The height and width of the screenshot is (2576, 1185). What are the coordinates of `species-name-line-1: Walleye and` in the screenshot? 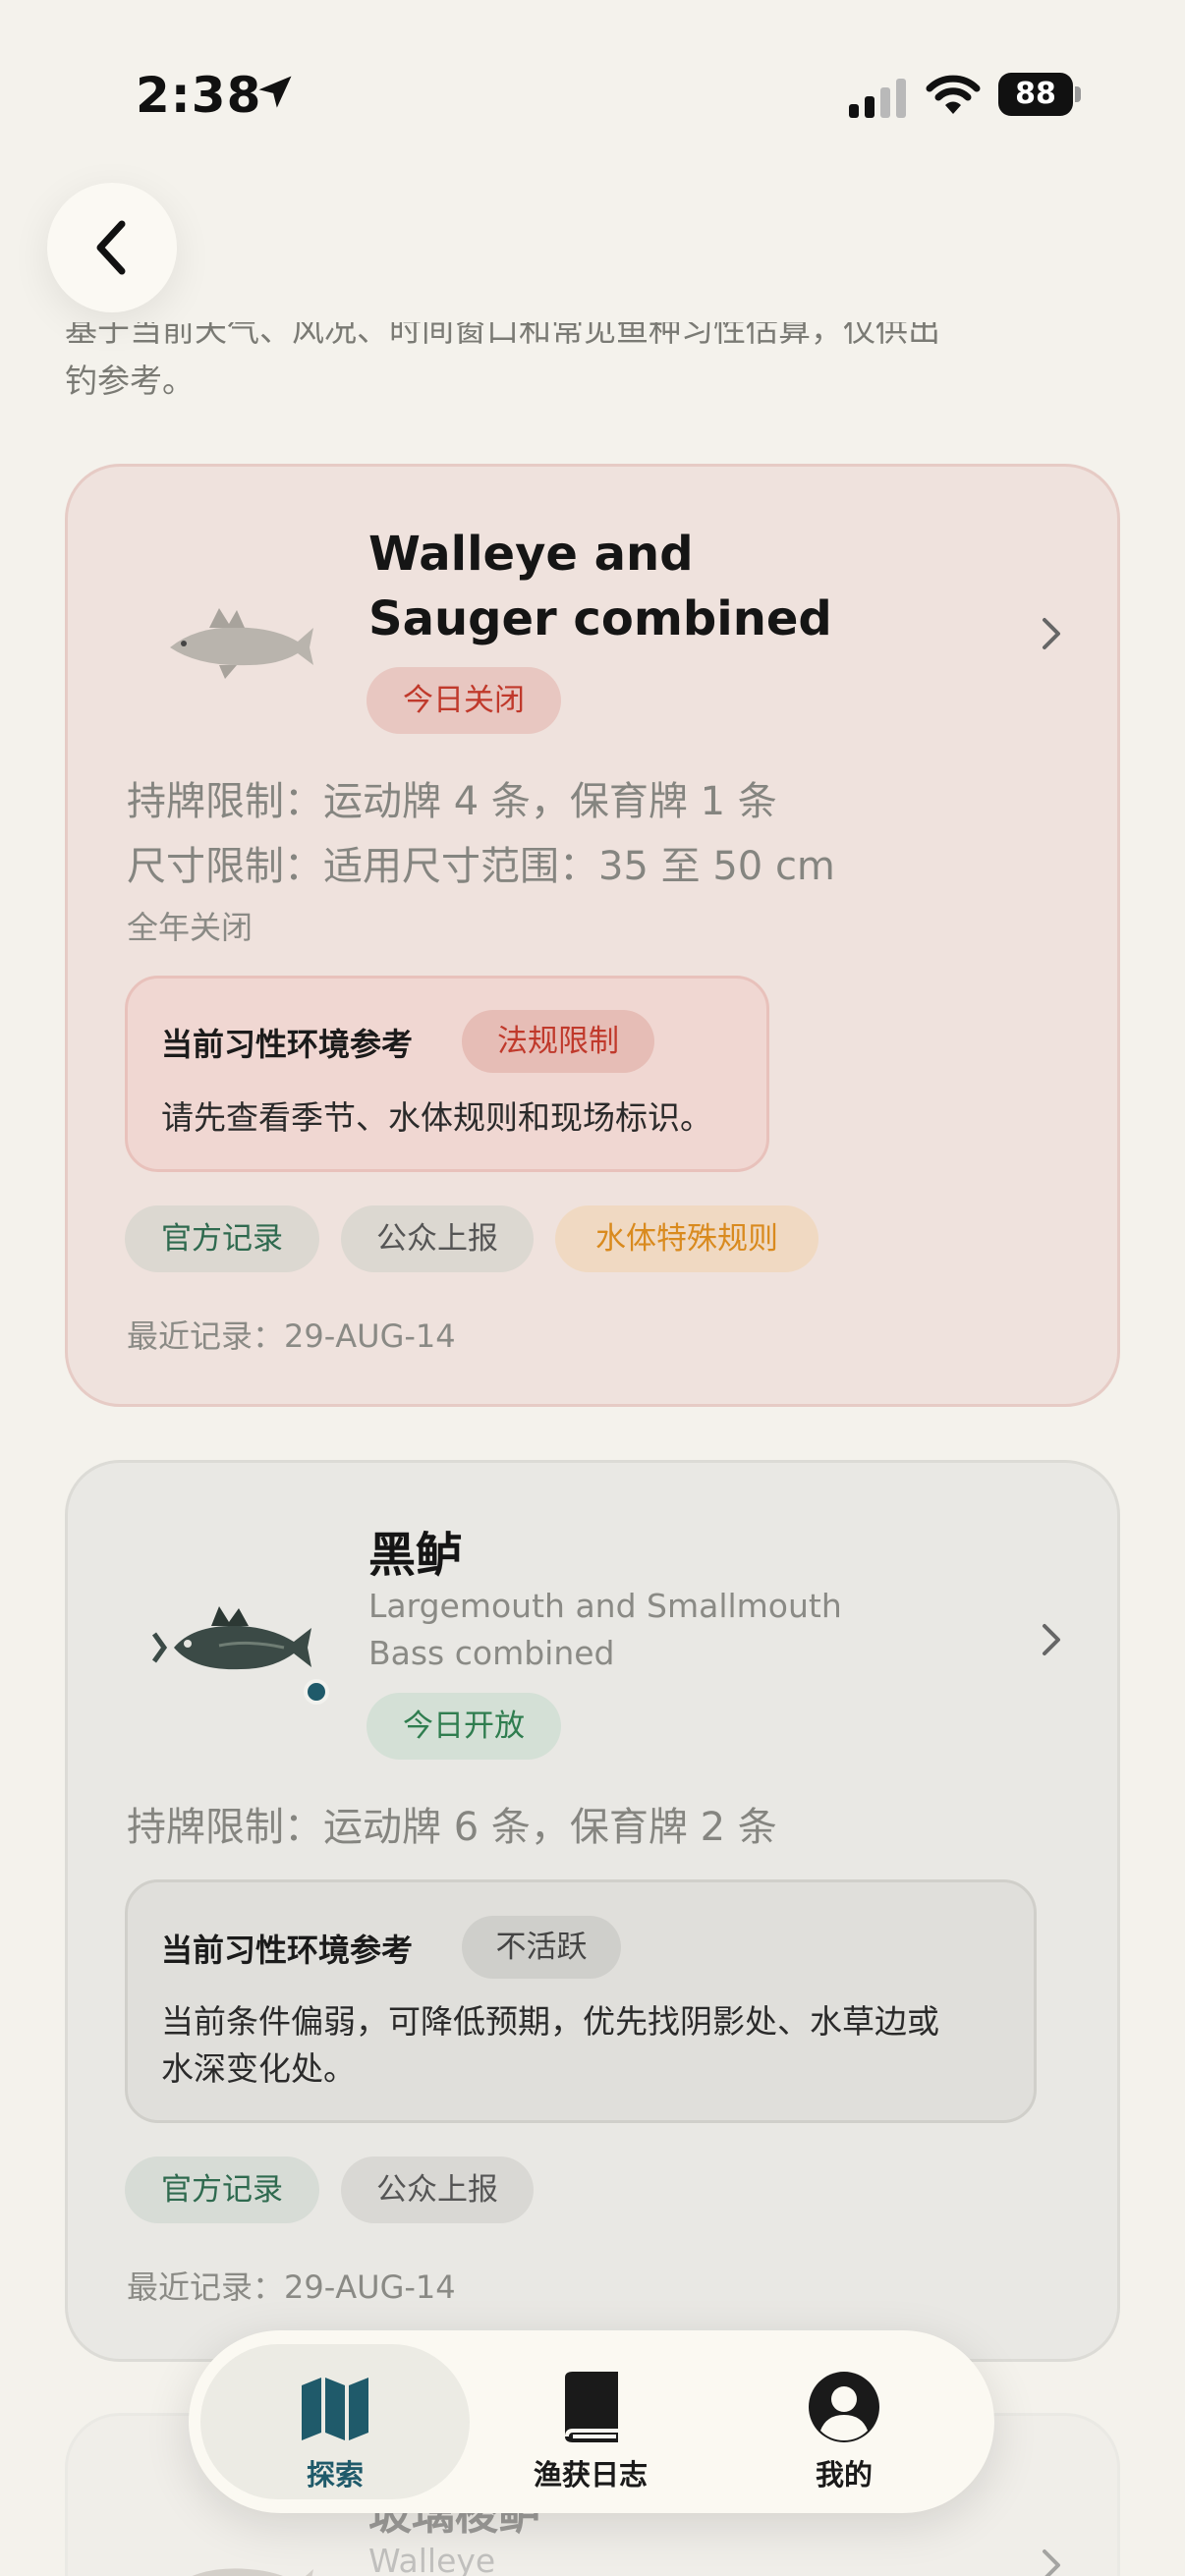 It's located at (531, 554).